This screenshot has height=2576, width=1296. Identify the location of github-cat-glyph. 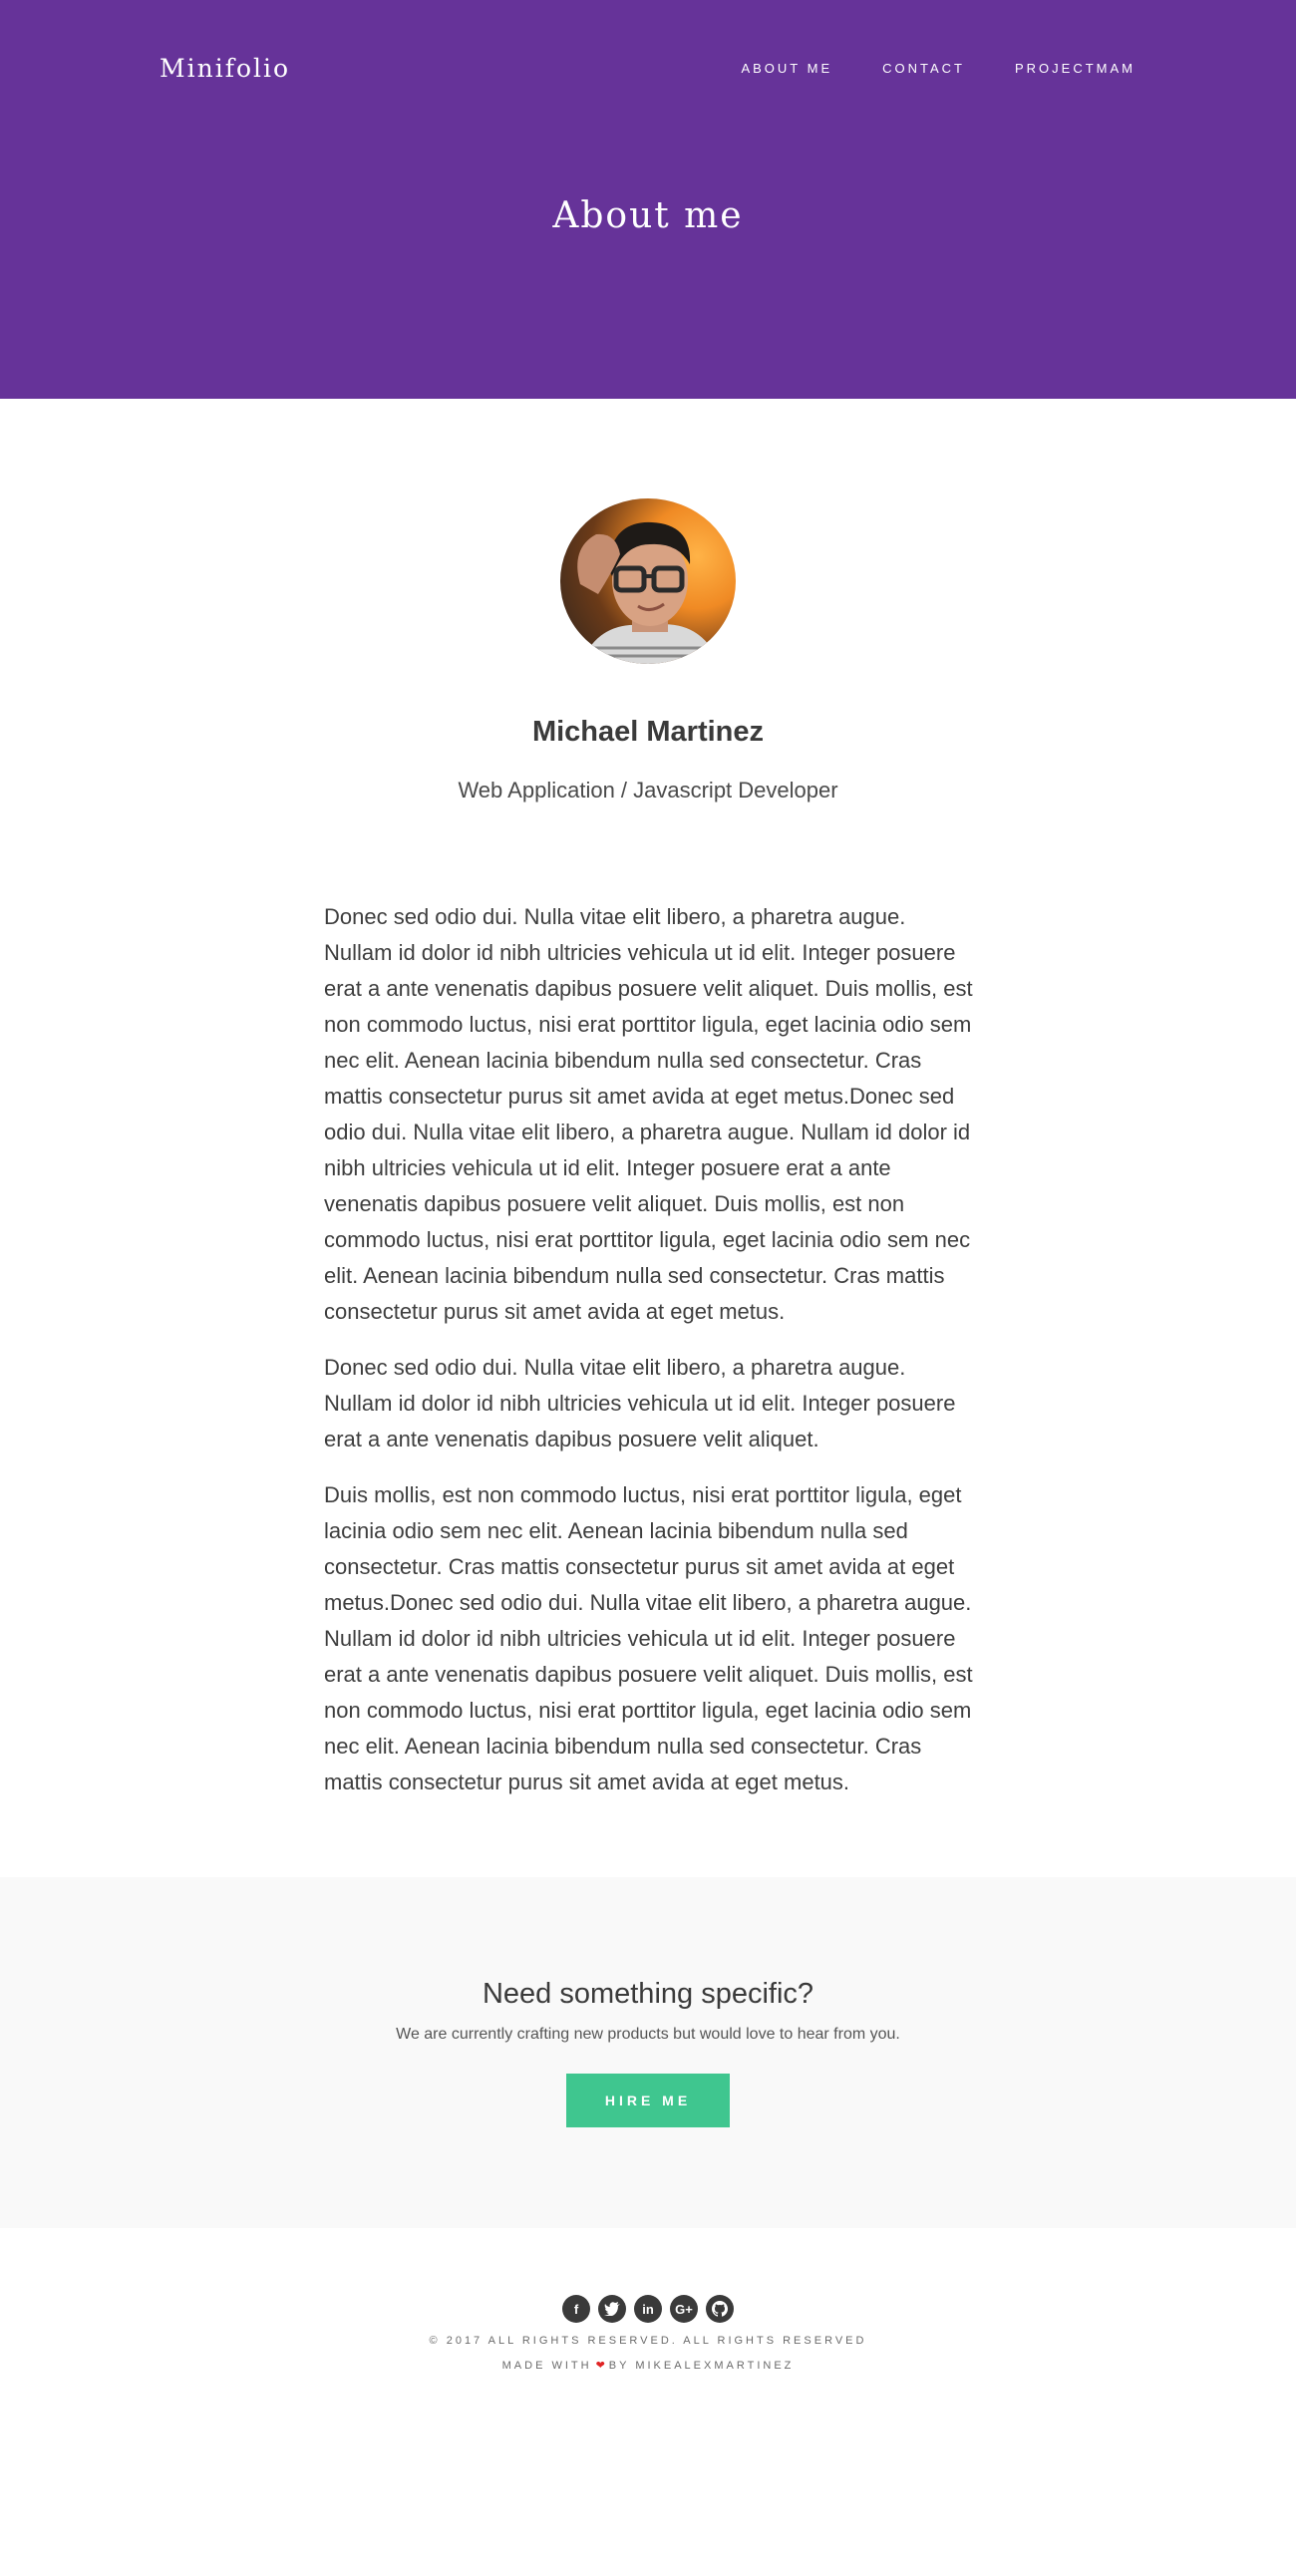
(720, 2309).